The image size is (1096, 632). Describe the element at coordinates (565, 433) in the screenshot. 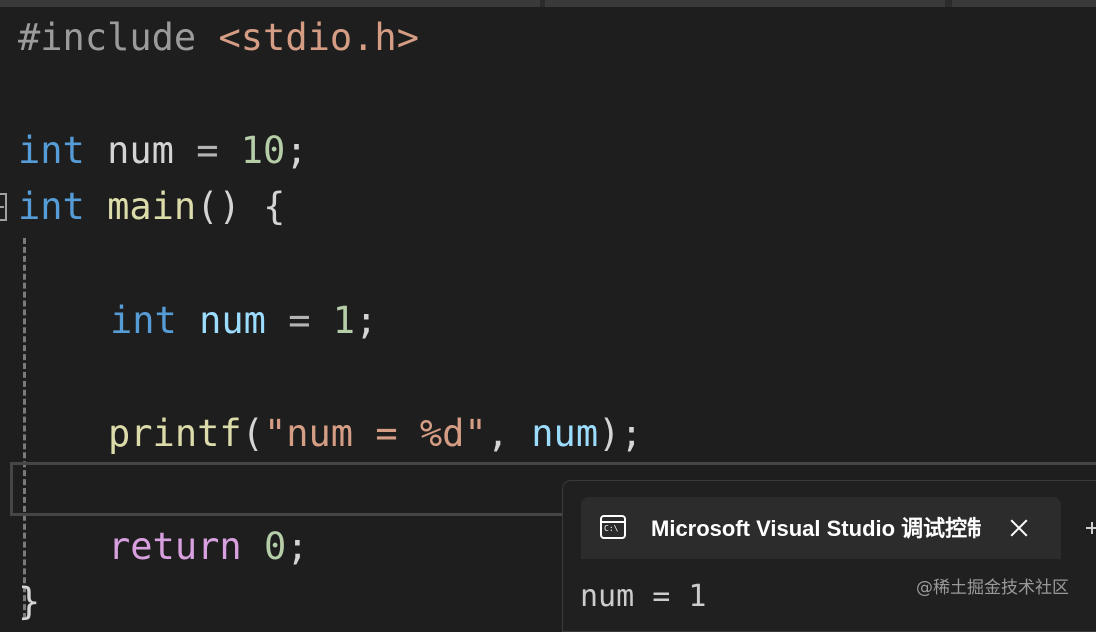

I see `argument-name: num` at that location.